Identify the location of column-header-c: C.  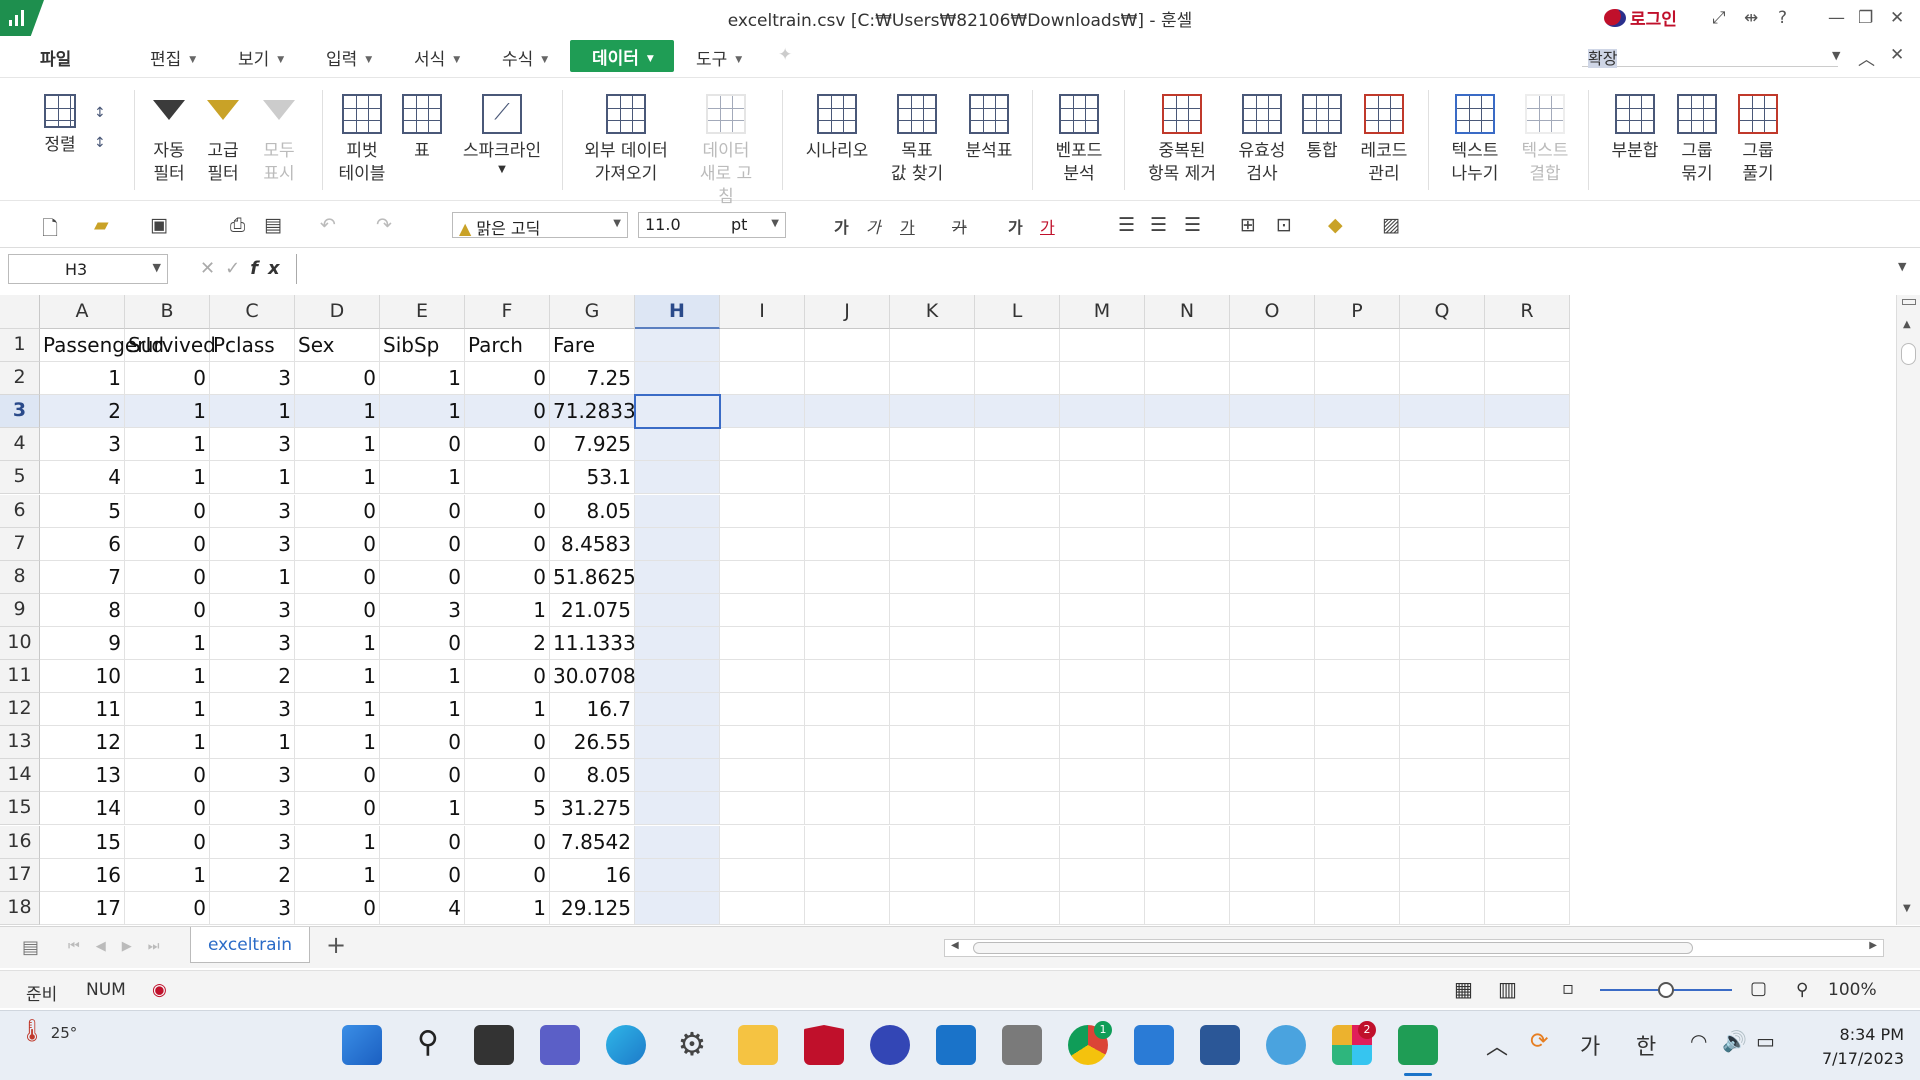
(252, 312).